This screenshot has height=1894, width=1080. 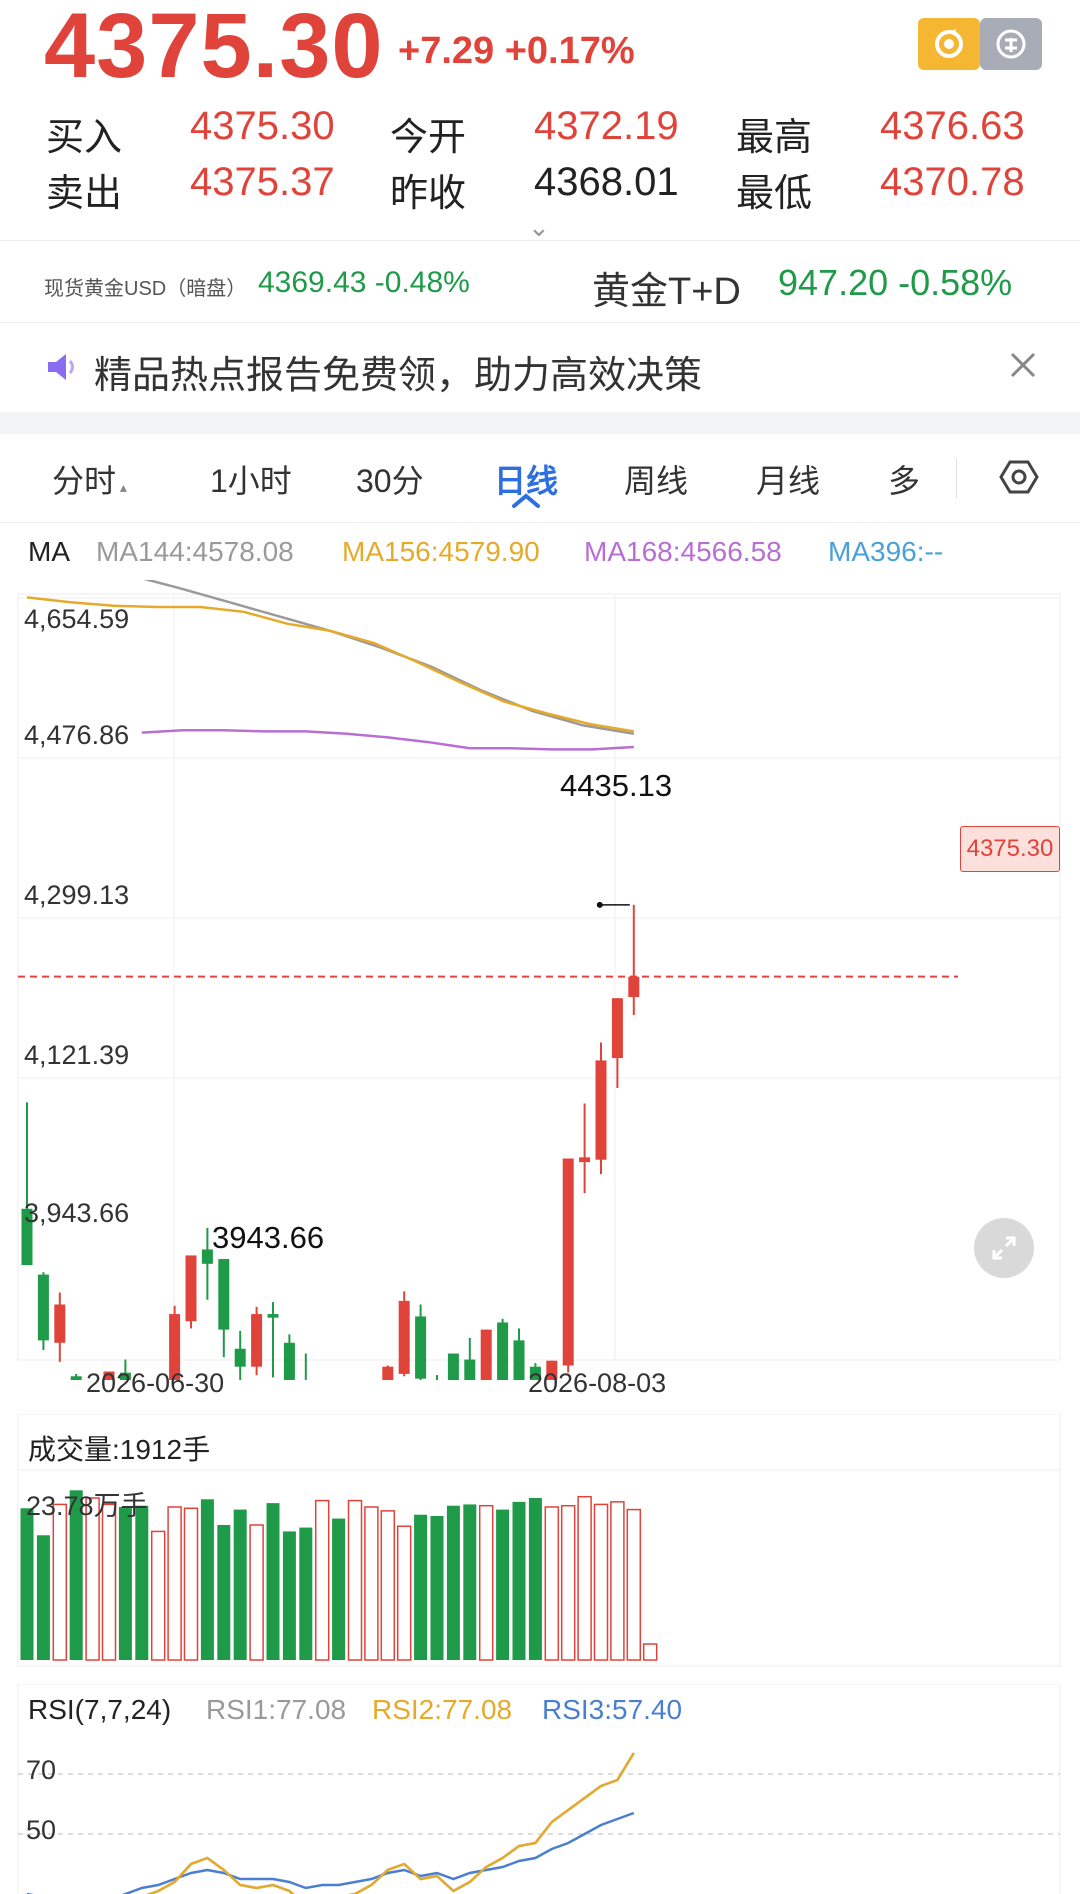 What do you see at coordinates (145, 286) in the screenshot?
I see `spot-gold-label: 现货黄金USD（暗盘）` at bounding box center [145, 286].